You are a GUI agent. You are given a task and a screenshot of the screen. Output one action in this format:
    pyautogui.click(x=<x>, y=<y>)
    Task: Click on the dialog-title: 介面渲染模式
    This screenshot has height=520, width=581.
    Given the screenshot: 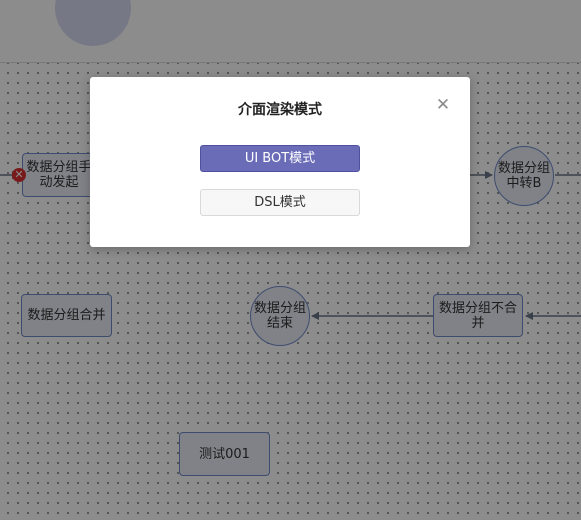 What is the action you would take?
    pyautogui.click(x=280, y=110)
    